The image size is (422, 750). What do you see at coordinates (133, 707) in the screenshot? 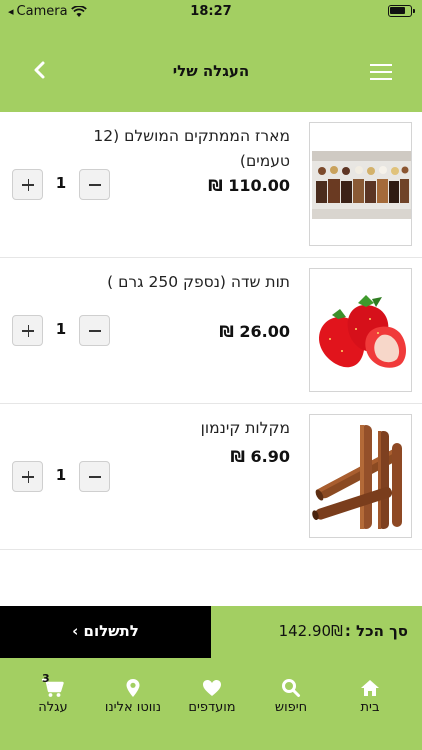
I see `tab-label: נווטו אלינו` at bounding box center [133, 707].